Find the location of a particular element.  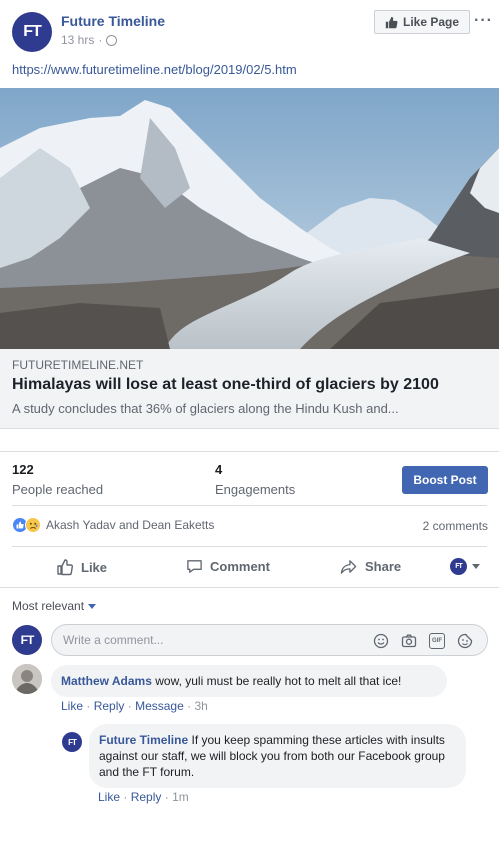

share-arrow-icon is located at coordinates (348, 567).